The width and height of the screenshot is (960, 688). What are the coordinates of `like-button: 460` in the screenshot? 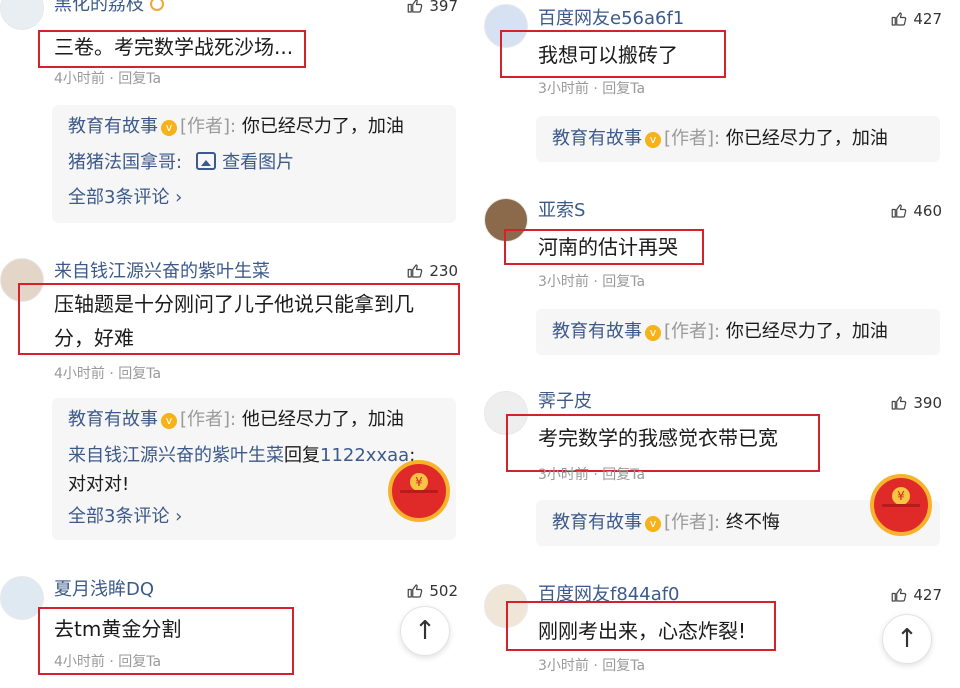 It's located at (916, 211).